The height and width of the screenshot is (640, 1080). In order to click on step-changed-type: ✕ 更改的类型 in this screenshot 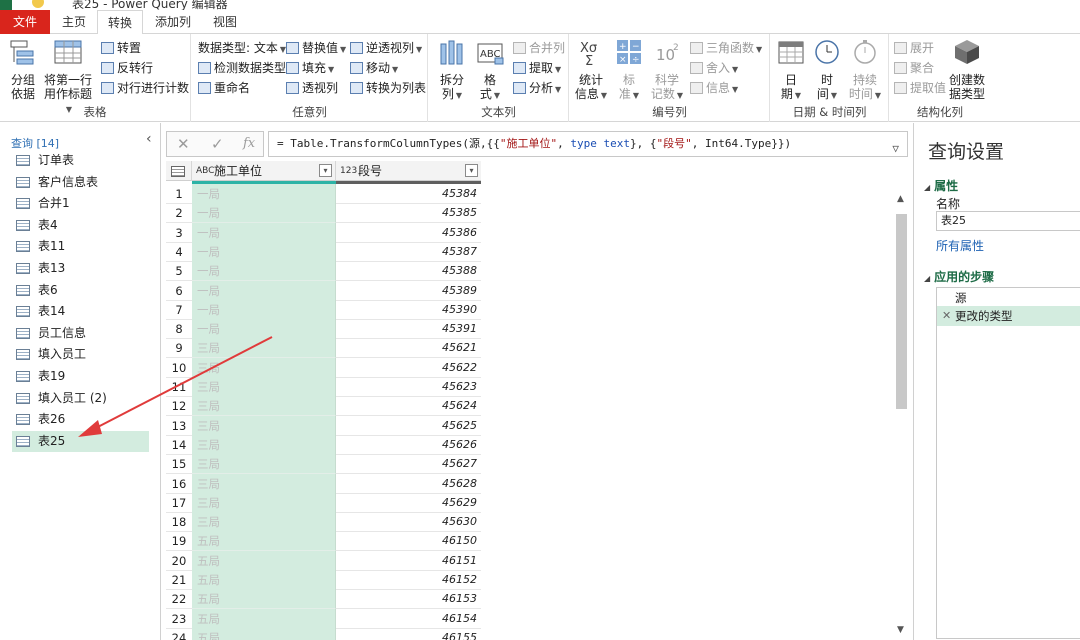, I will do `click(1008, 316)`.